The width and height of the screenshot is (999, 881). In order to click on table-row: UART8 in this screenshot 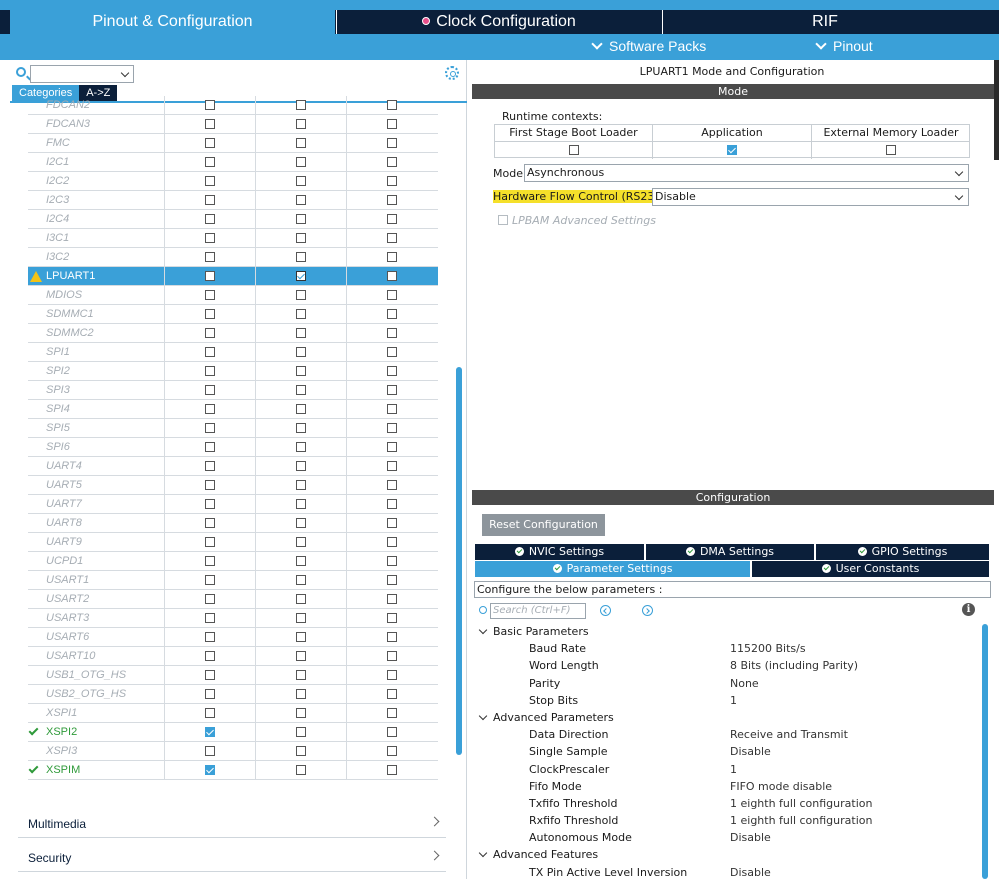, I will do `click(233, 523)`.